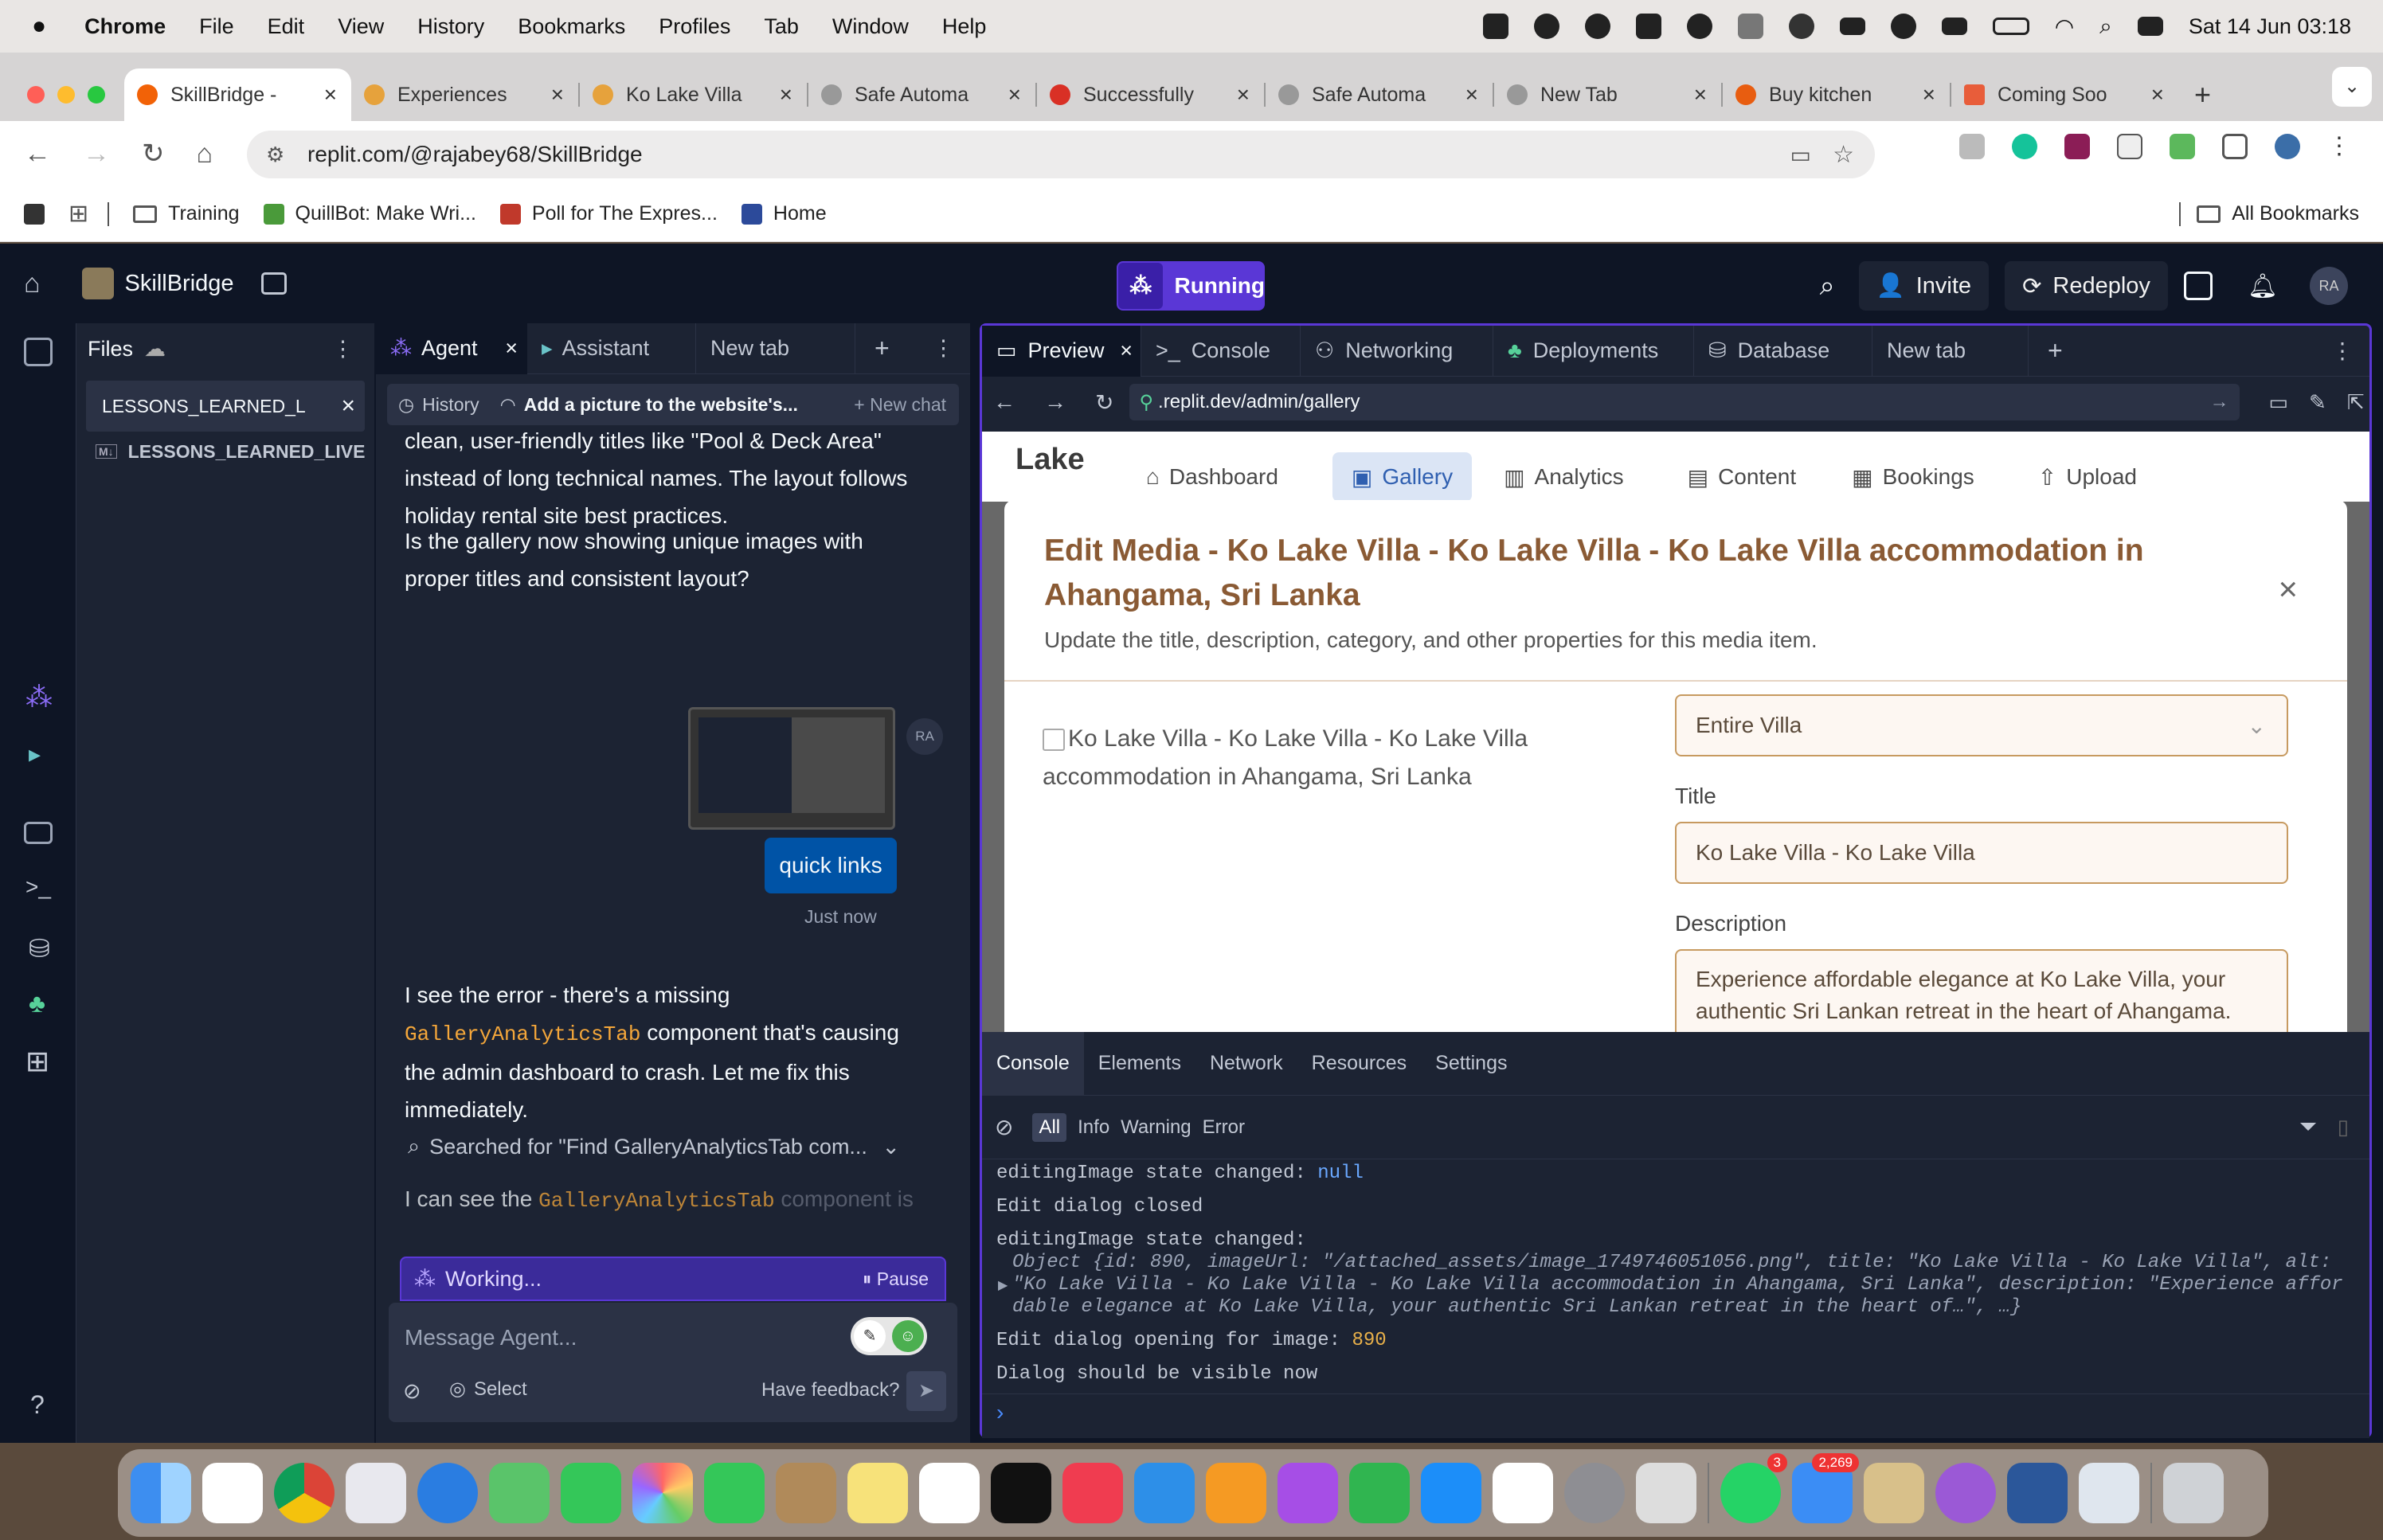  Describe the element at coordinates (2064, 27) in the screenshot. I see `wifi-icon: ◠` at that location.